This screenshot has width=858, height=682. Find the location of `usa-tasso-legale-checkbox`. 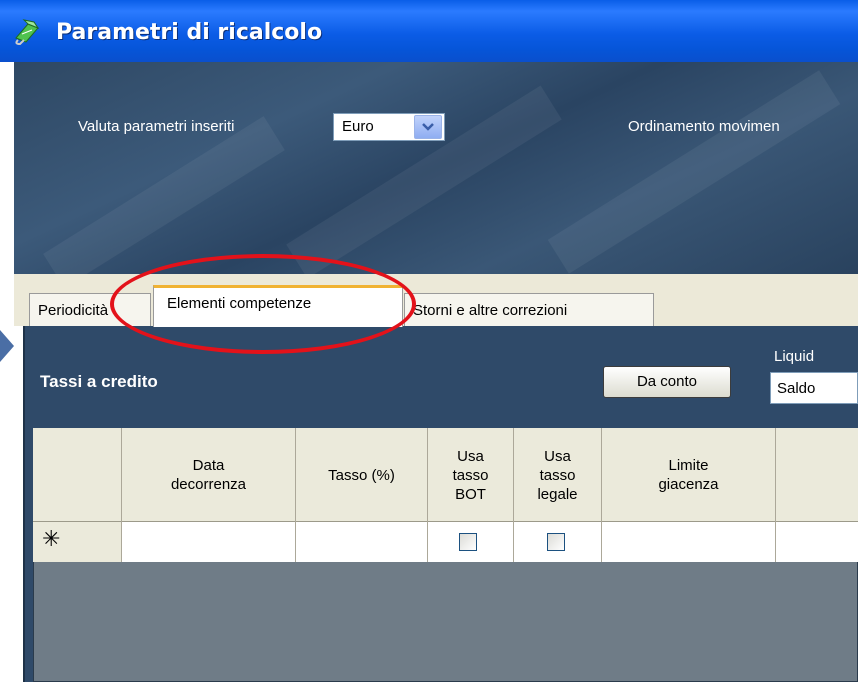

usa-tasso-legale-checkbox is located at coordinates (556, 542).